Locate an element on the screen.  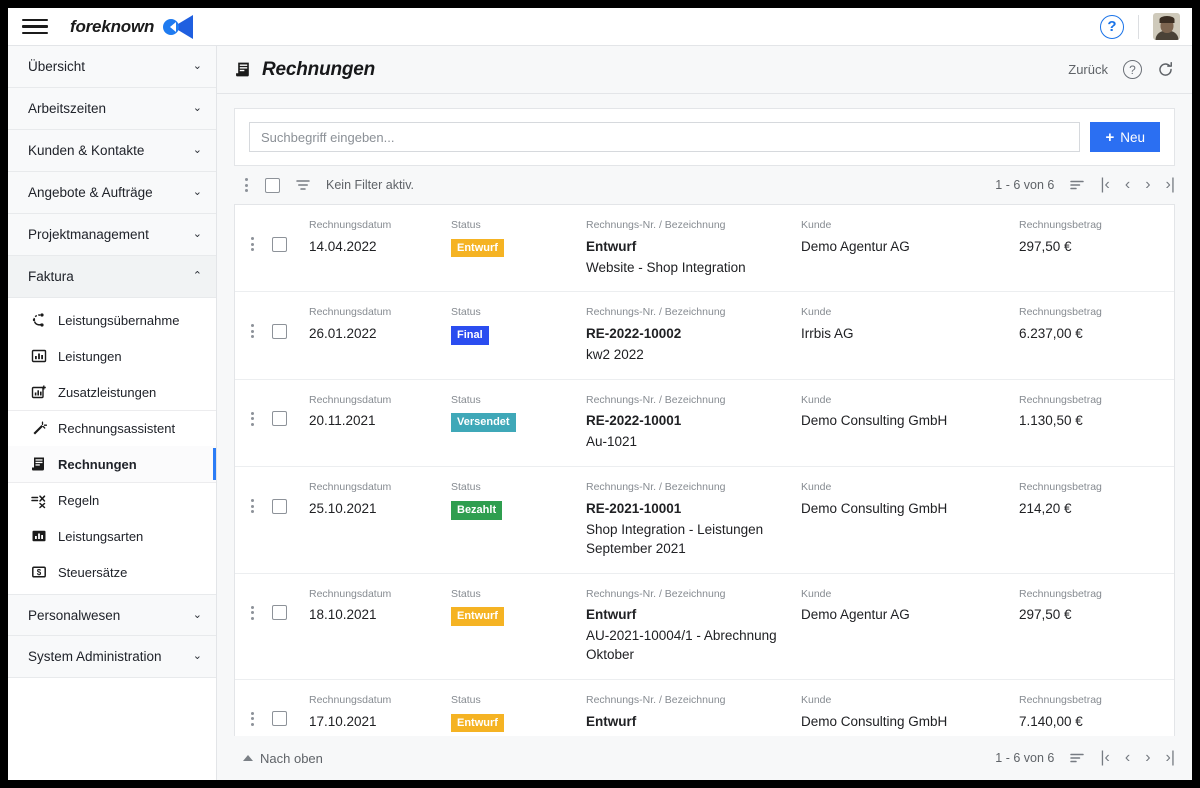
foreknown-mark-icon is located at coordinates (178, 27).